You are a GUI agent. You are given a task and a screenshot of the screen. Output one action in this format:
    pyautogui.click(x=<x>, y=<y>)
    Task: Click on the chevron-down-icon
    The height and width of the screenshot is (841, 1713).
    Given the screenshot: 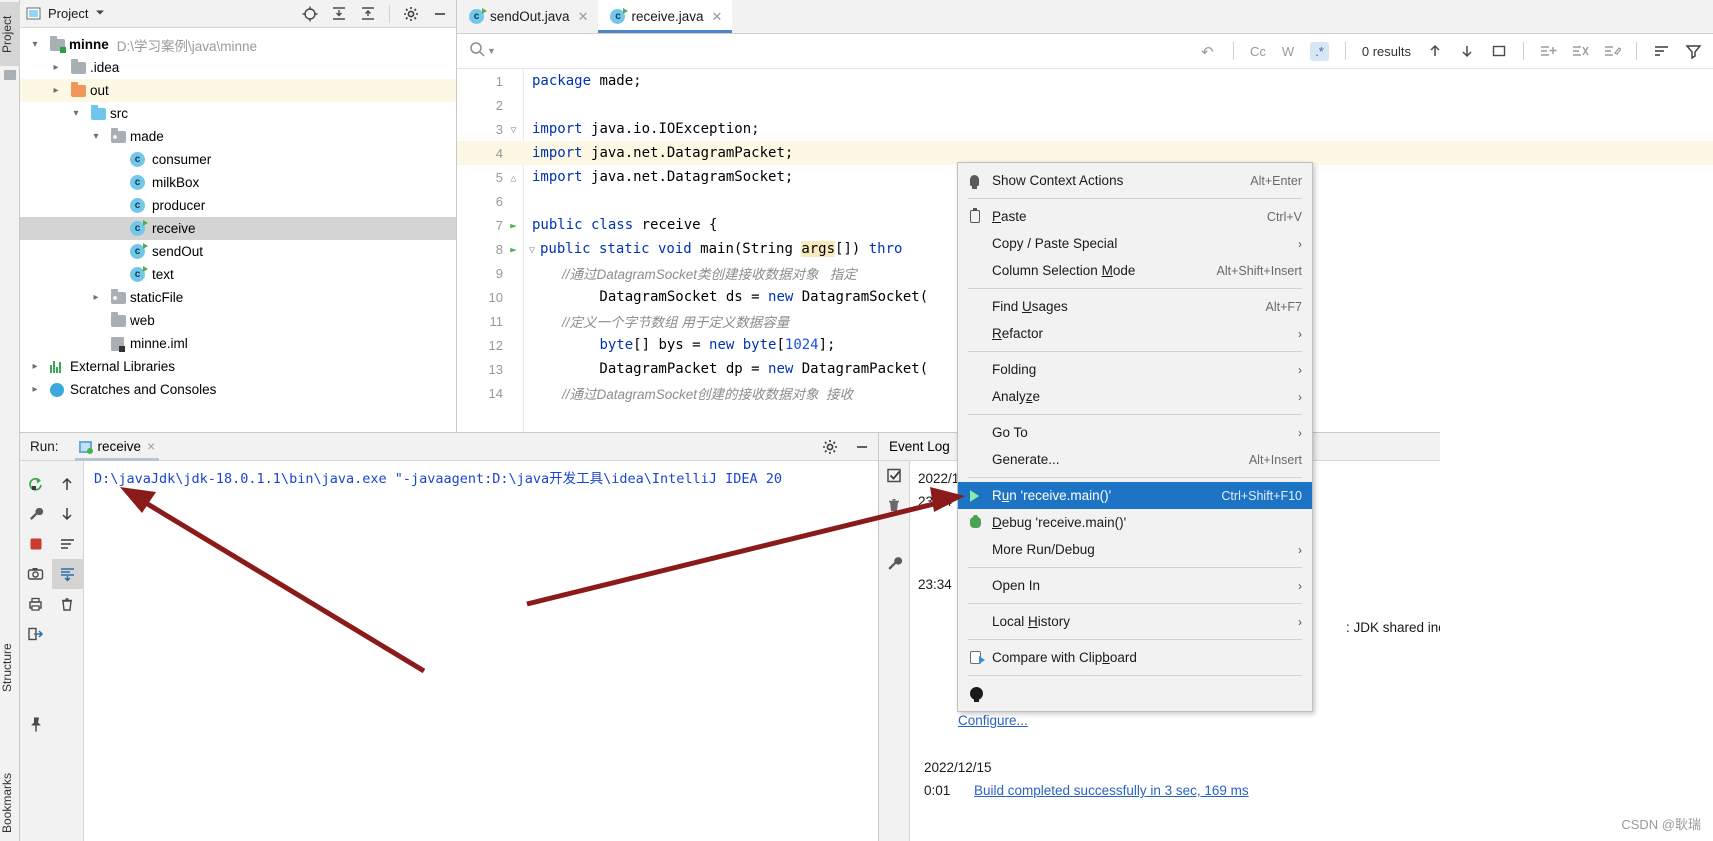 What is the action you would take?
    pyautogui.click(x=100, y=14)
    